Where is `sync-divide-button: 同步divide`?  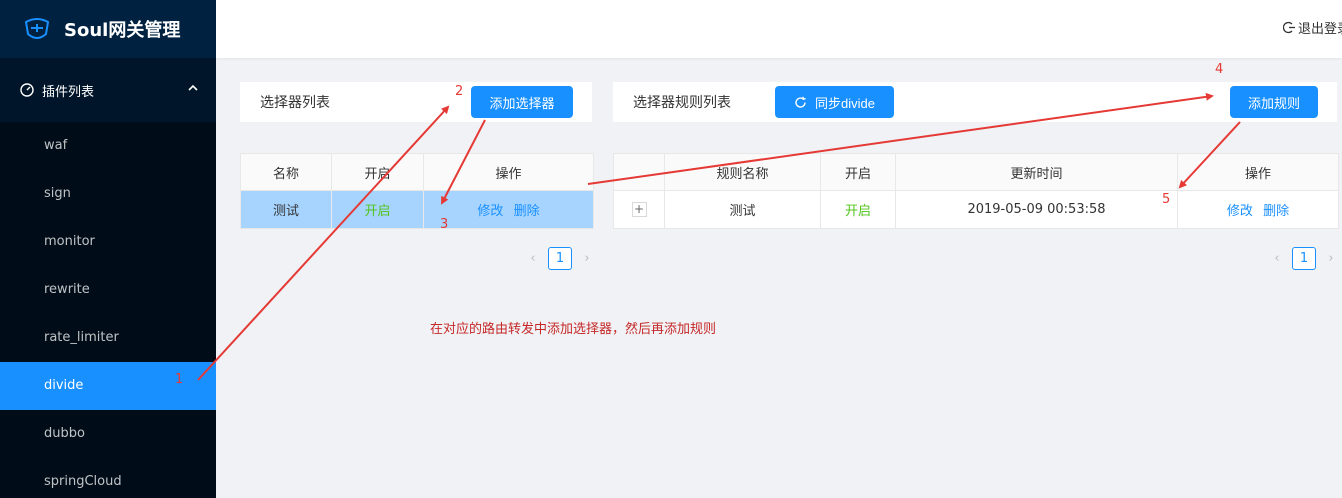 sync-divide-button: 同步divide is located at coordinates (834, 102).